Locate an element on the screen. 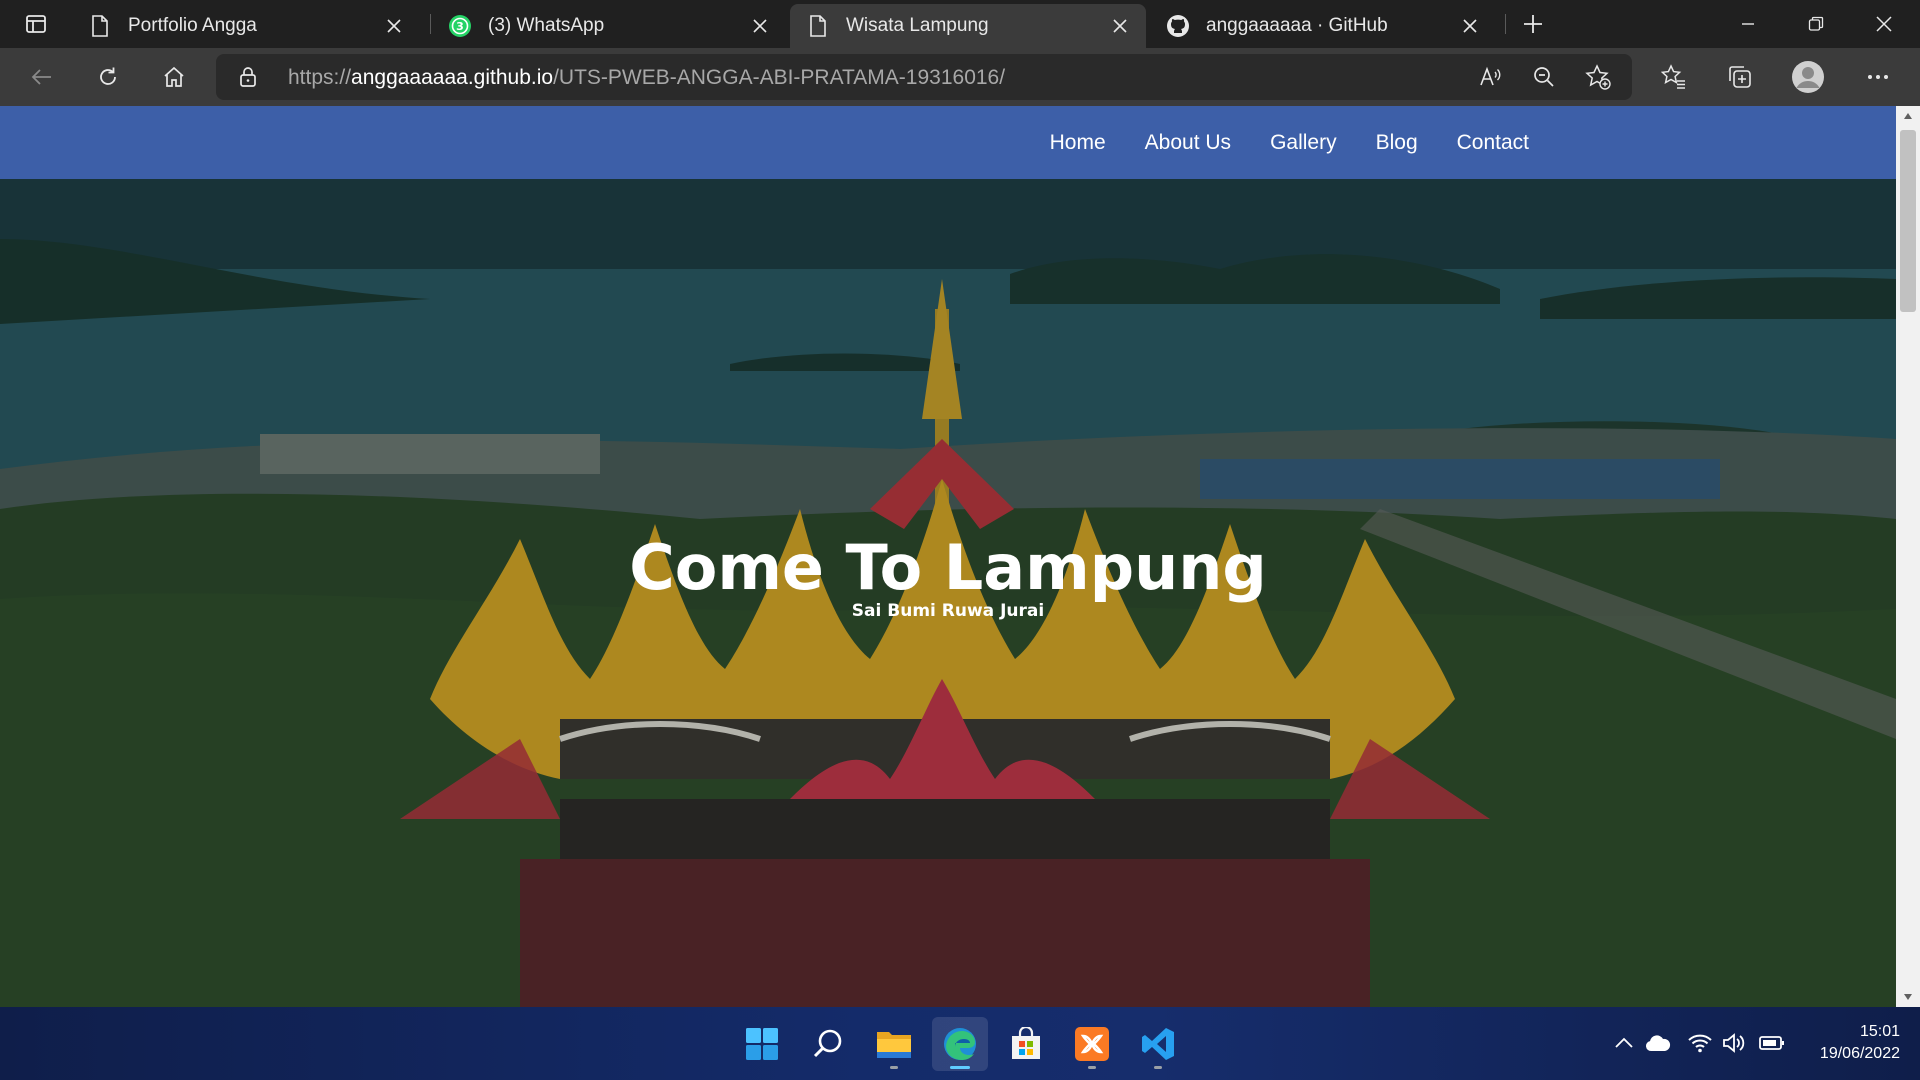 The width and height of the screenshot is (1920, 1080). triangle-up-icon is located at coordinates (1908, 116).